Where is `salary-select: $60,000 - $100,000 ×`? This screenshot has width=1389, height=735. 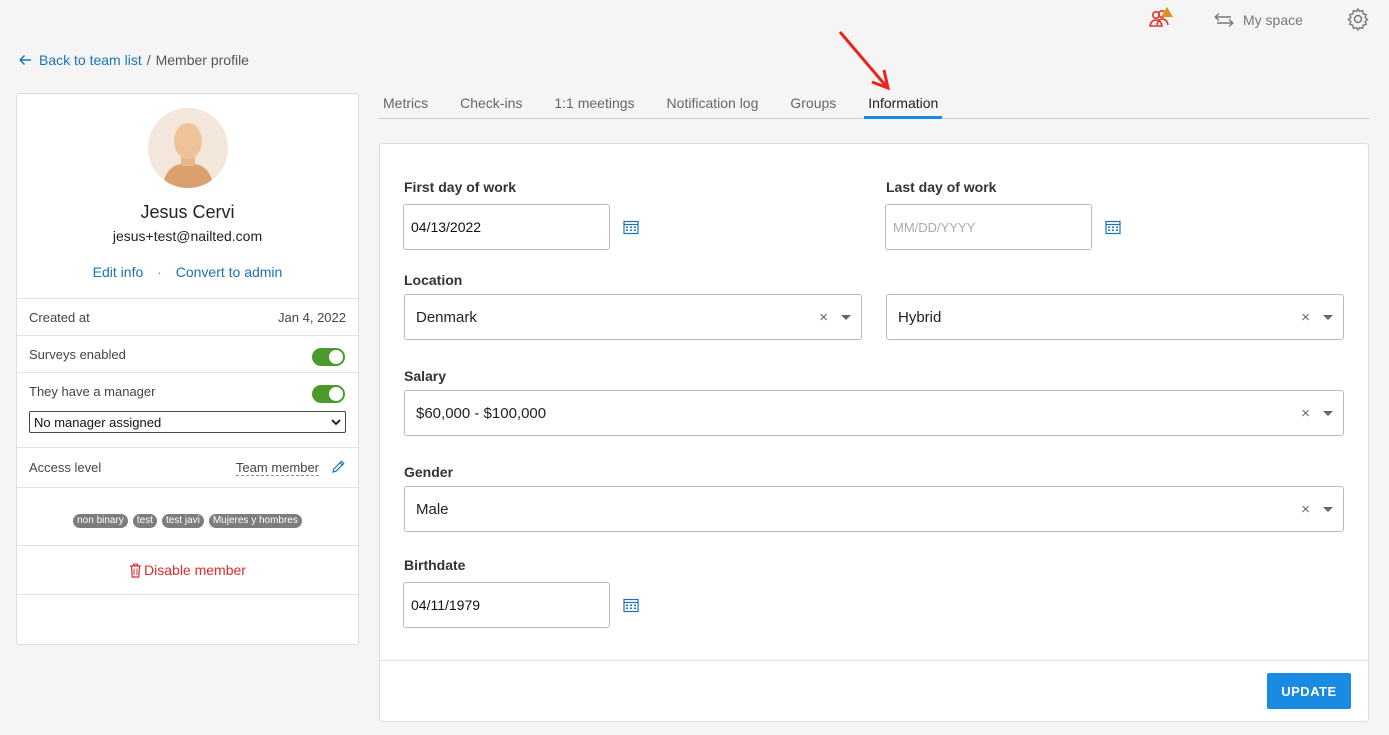
salary-select: $60,000 - $100,000 × is located at coordinates (874, 413).